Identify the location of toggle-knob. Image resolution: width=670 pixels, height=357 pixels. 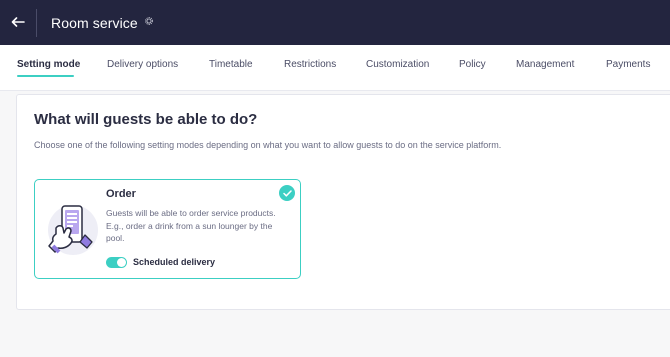
(121, 262).